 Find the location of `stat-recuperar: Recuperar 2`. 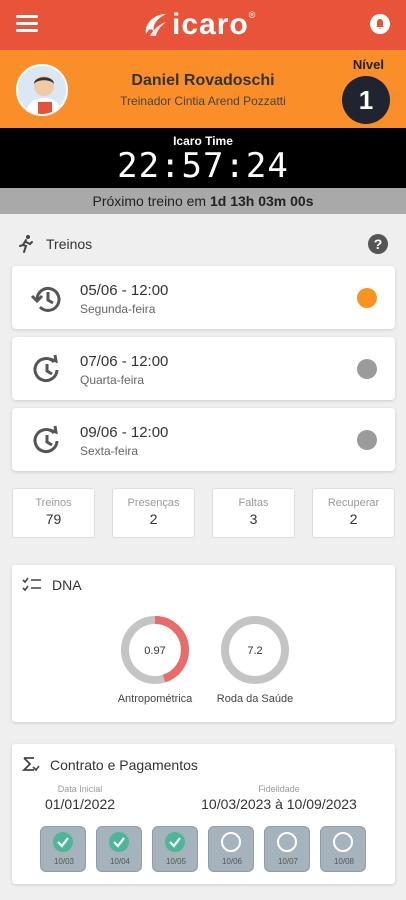

stat-recuperar: Recuperar 2 is located at coordinates (353, 513).